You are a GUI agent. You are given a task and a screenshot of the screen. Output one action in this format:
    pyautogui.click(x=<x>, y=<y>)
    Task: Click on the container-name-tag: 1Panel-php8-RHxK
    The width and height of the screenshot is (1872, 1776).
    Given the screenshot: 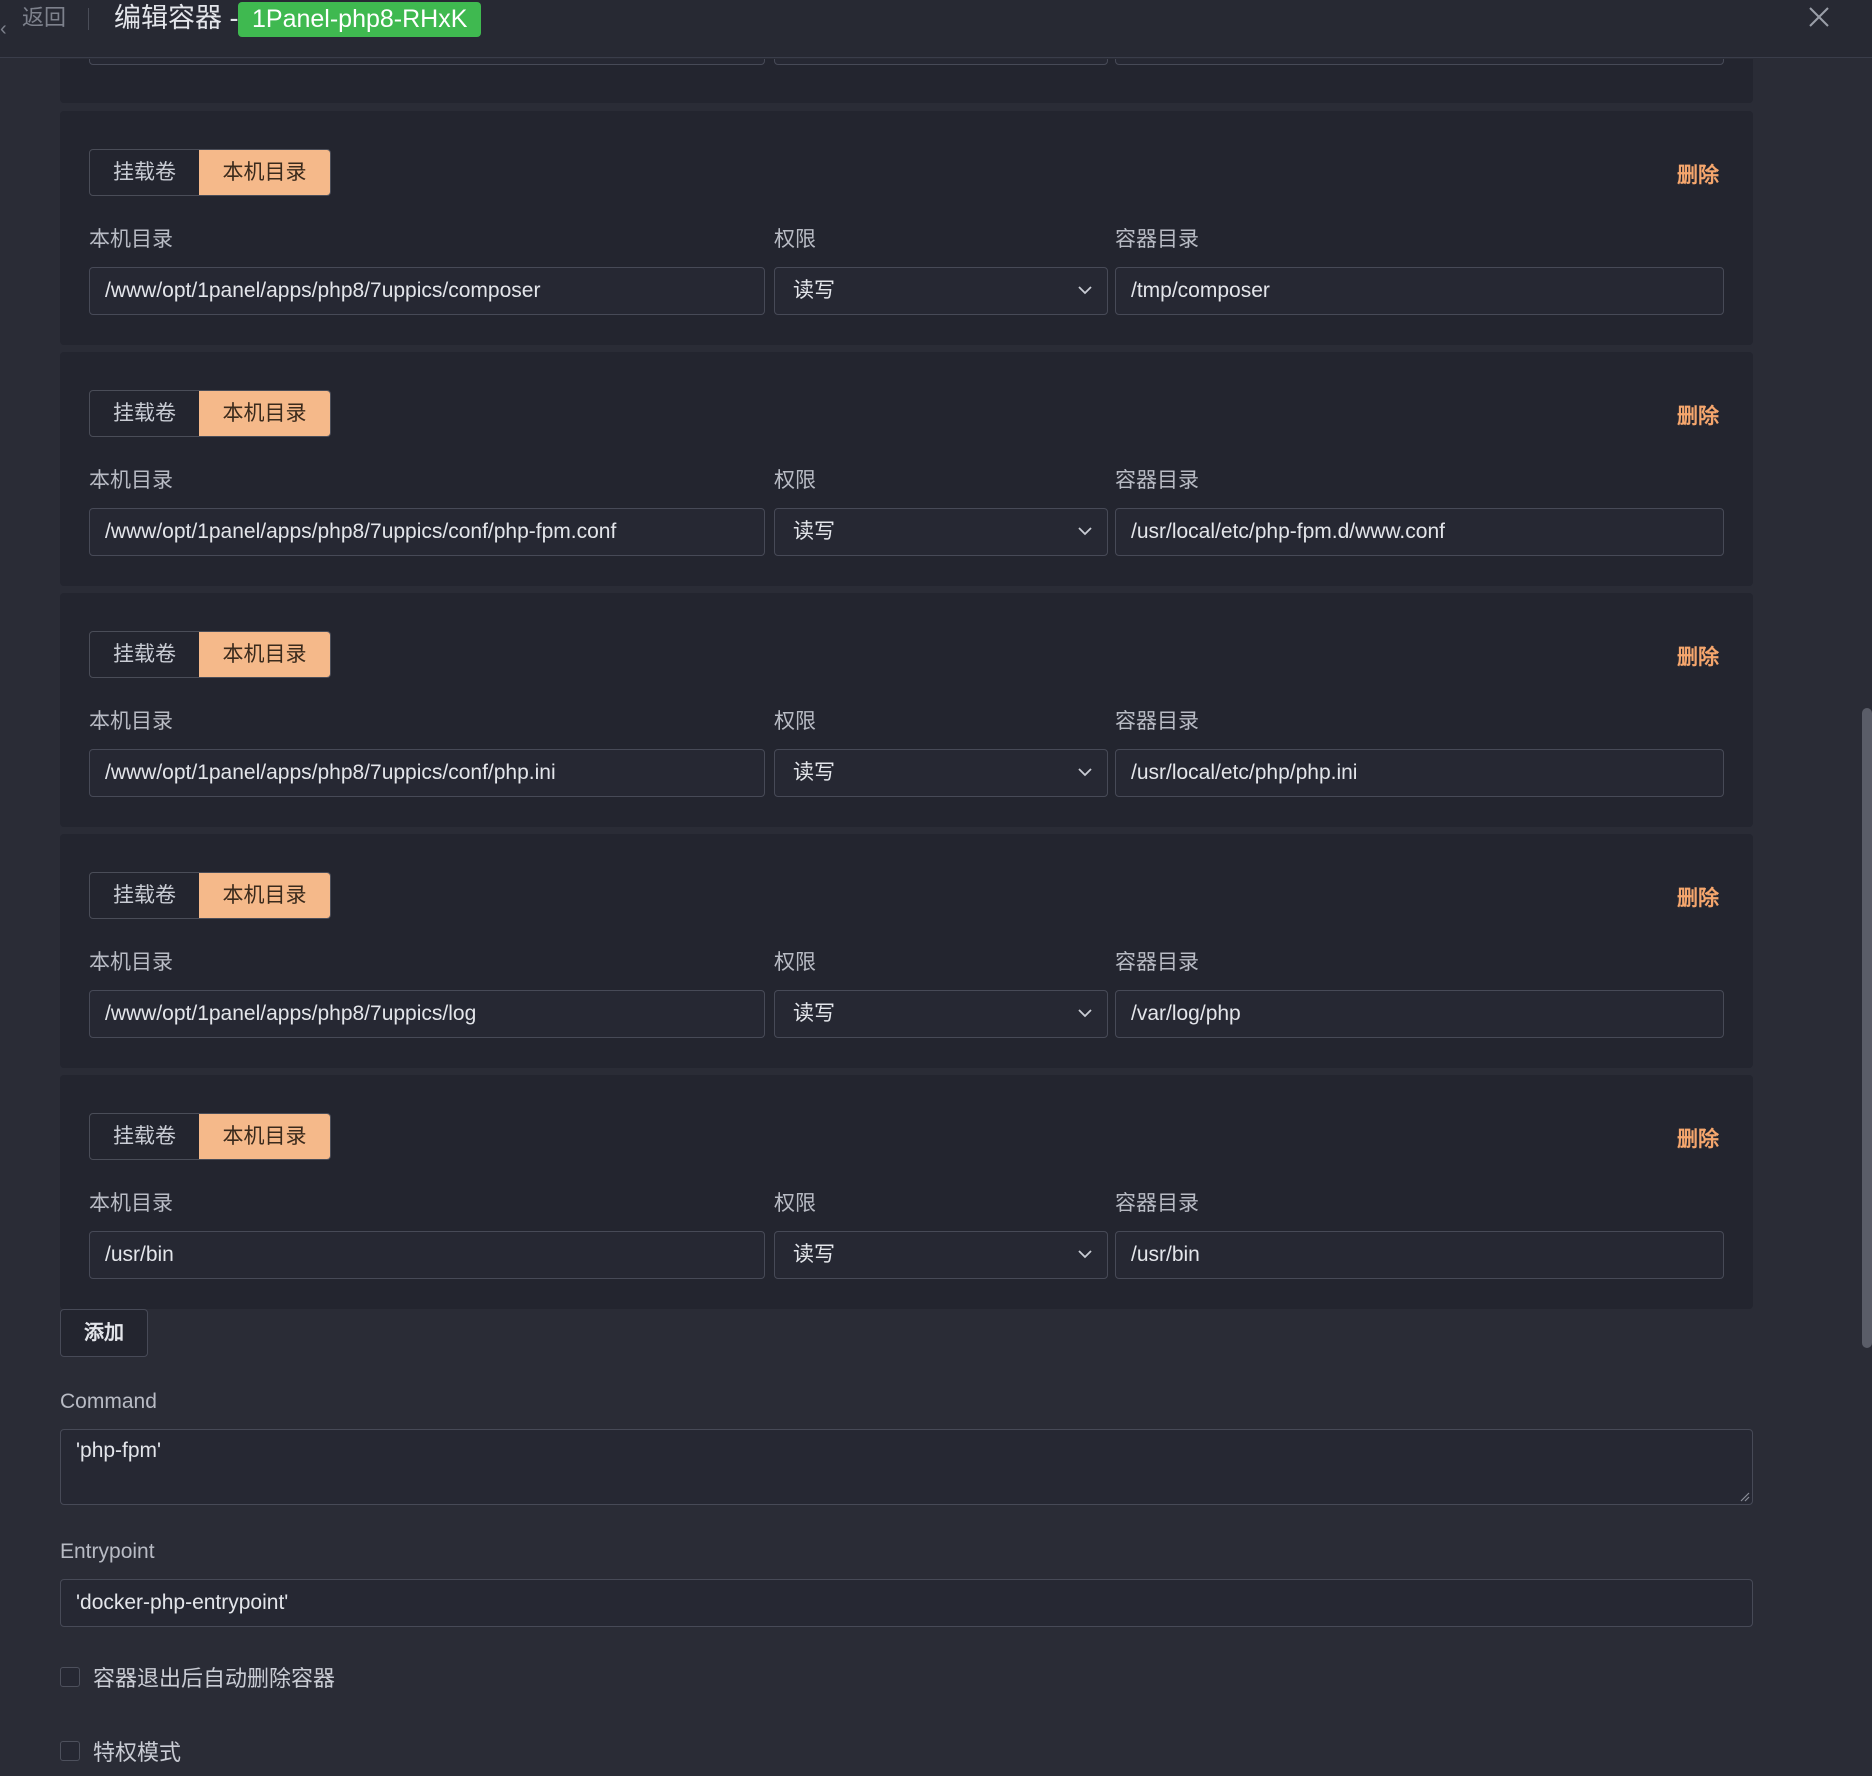 What is the action you would take?
    pyautogui.click(x=360, y=19)
    